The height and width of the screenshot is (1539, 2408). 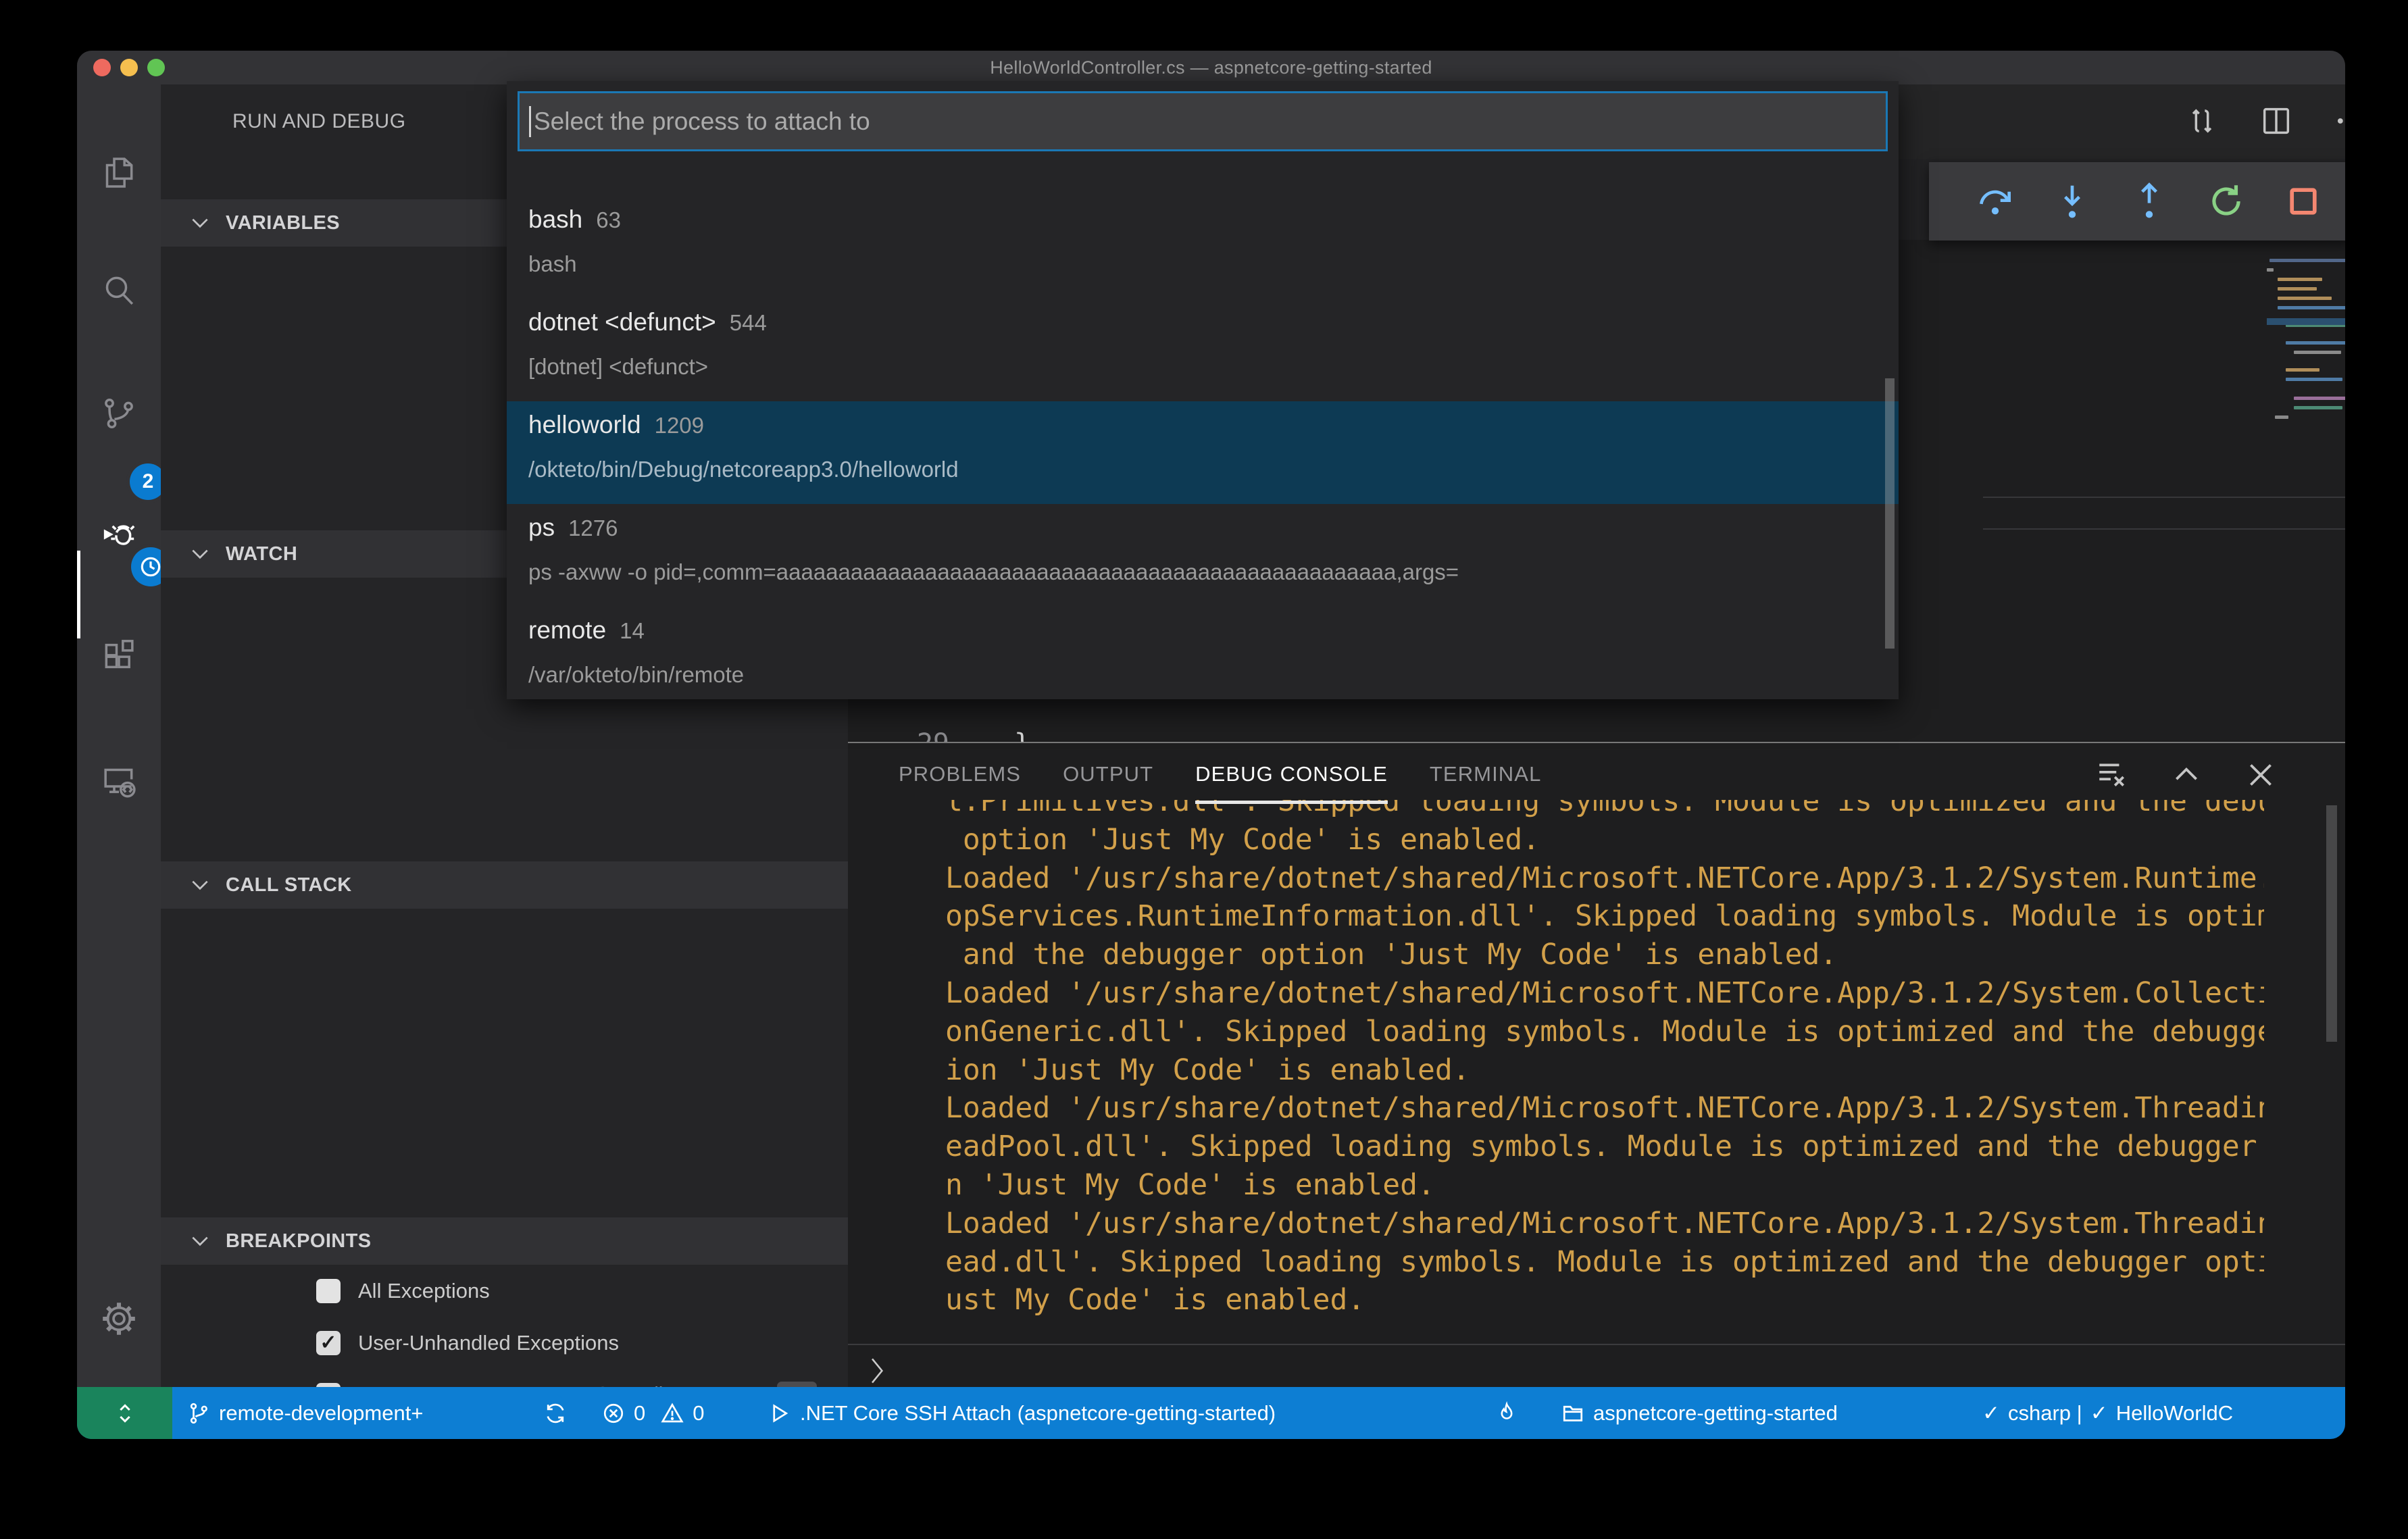 I want to click on source-control-icon, so click(x=119, y=414).